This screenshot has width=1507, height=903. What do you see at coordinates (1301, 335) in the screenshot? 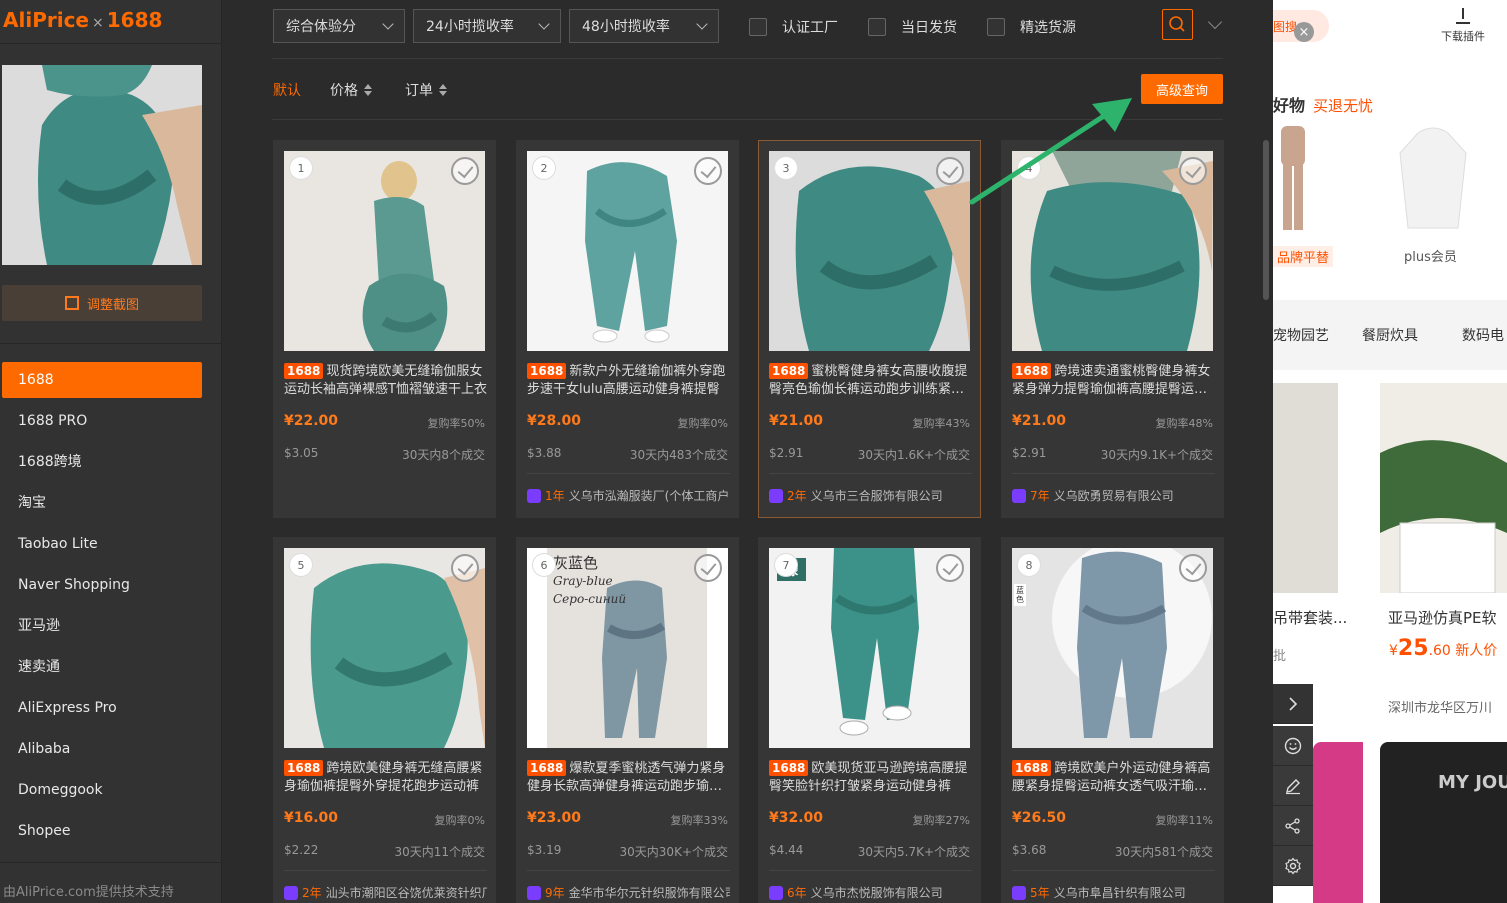
I see `category-item: 宠物园艺` at bounding box center [1301, 335].